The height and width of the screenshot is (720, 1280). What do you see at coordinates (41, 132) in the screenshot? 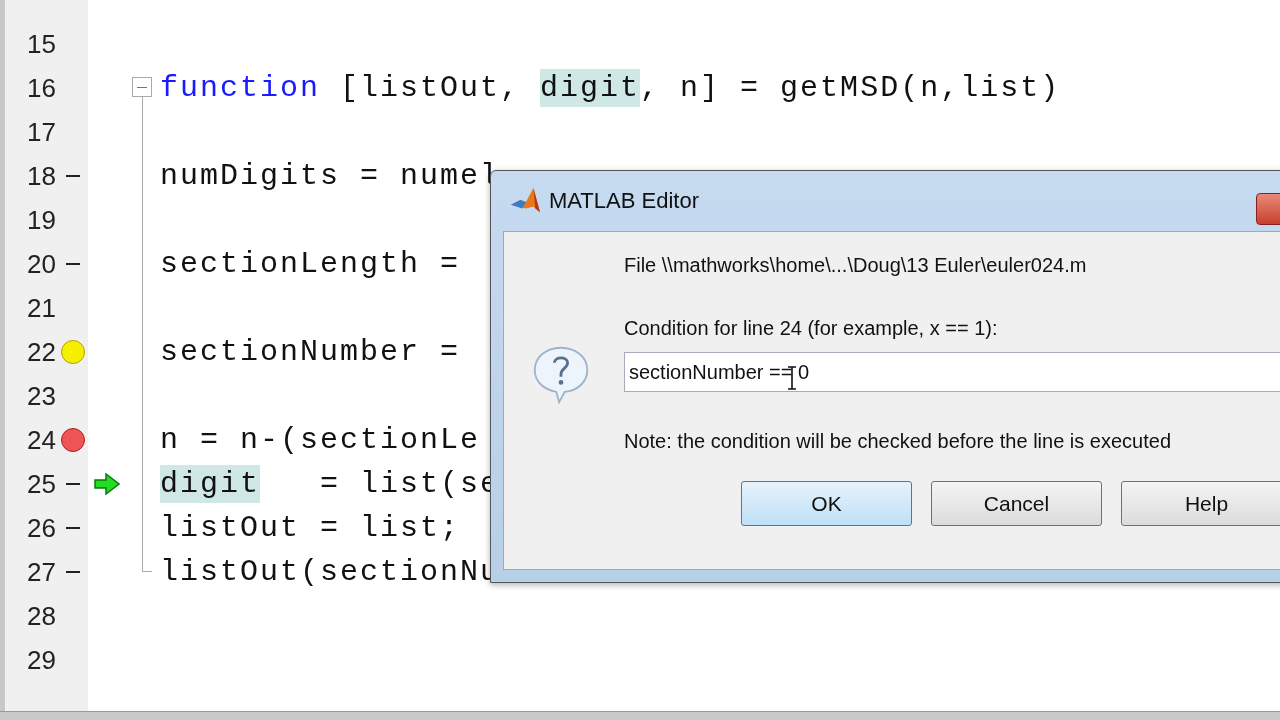
I see `line-number: 17` at bounding box center [41, 132].